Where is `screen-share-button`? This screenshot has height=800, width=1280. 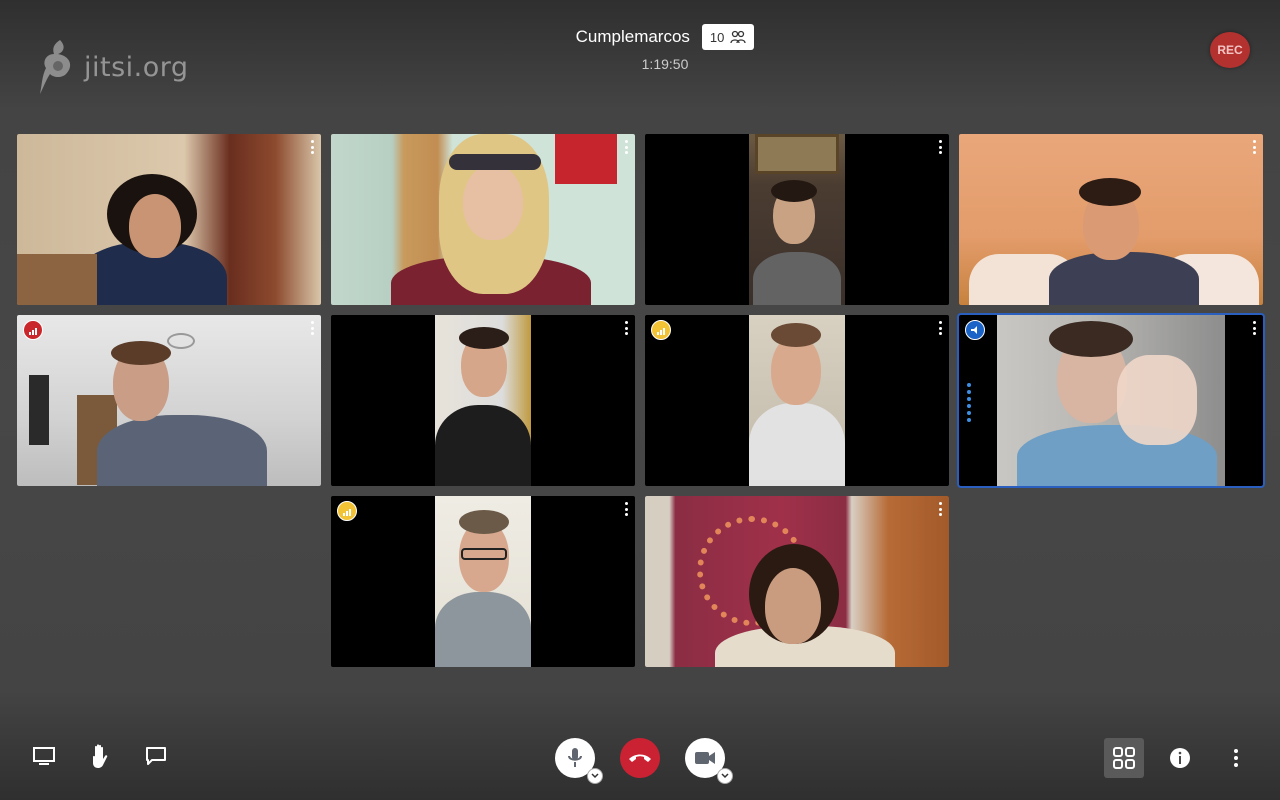 screen-share-button is located at coordinates (44, 756).